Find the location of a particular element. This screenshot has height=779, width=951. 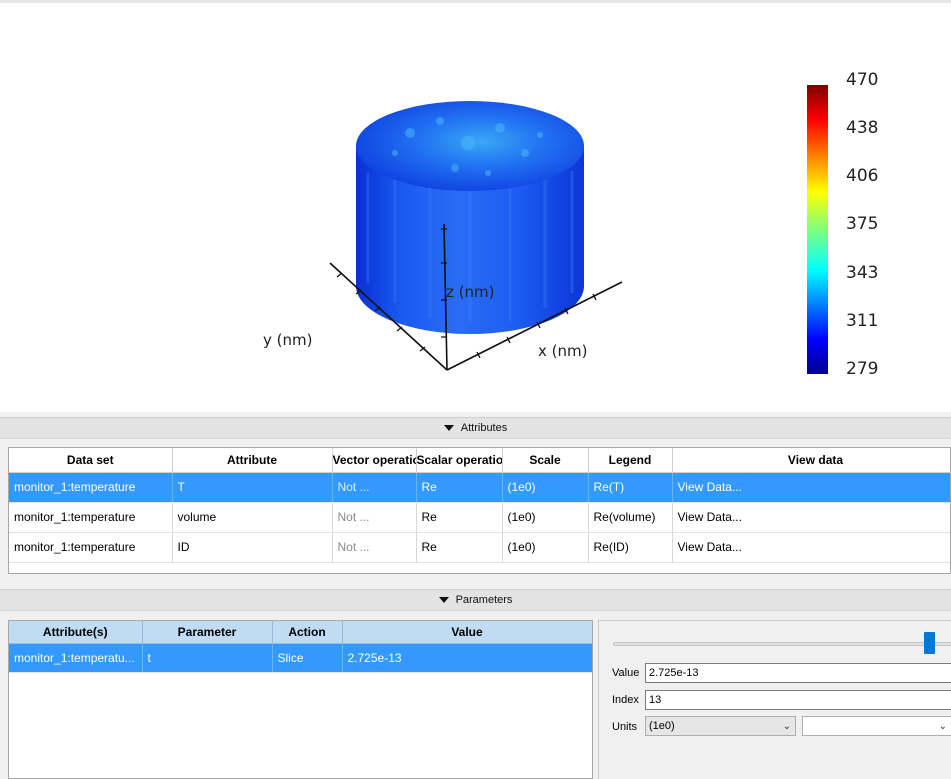

index-field: 13 is located at coordinates (798, 700).